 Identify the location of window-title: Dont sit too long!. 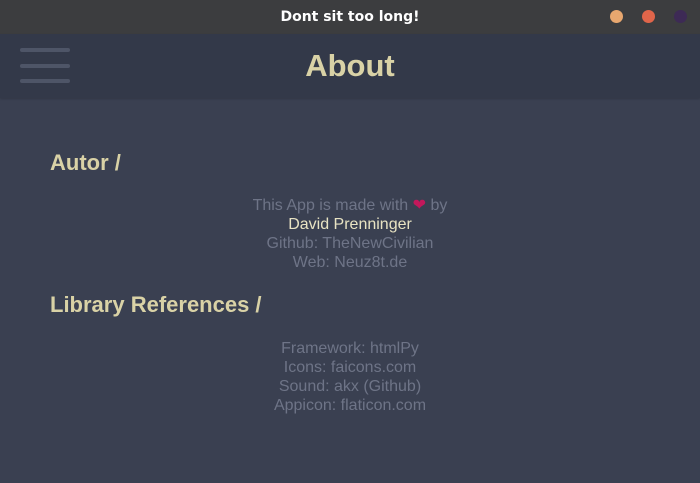
(350, 17).